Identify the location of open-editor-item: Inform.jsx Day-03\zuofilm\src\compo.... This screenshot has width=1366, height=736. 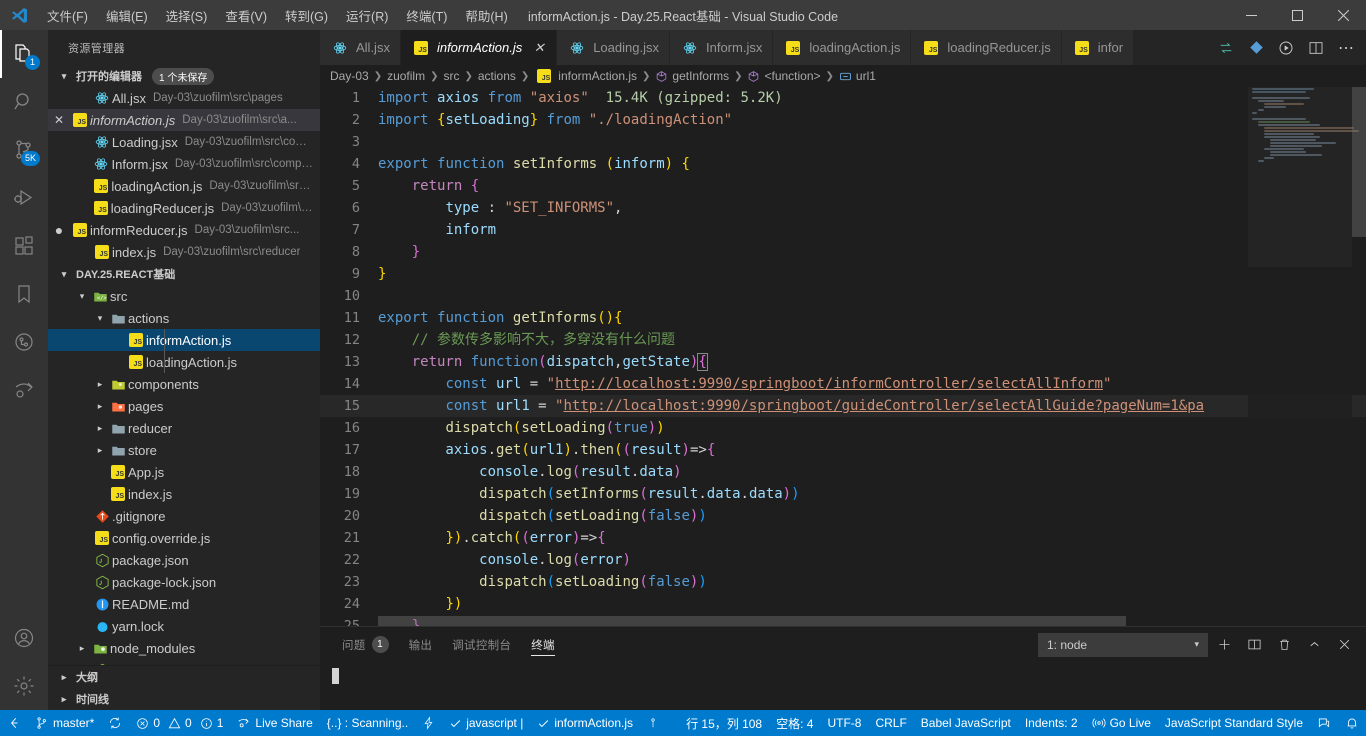
(184, 164).